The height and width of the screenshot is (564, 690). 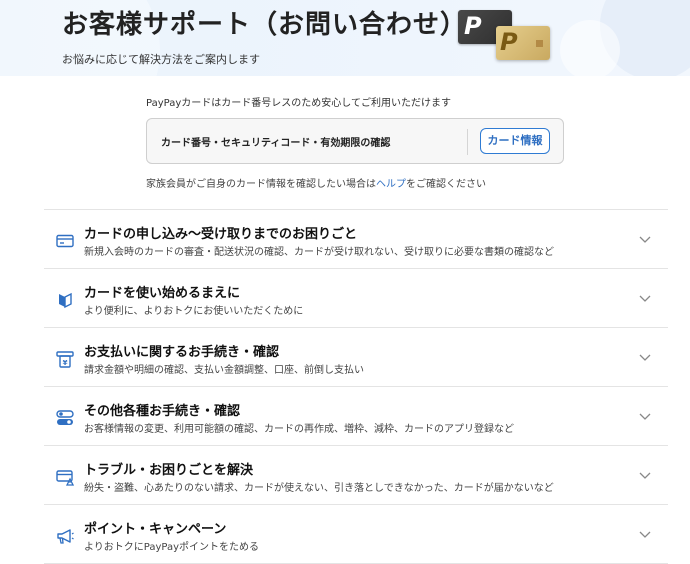 I want to click on category-title: その他各種お手続き・確認, so click(x=162, y=411).